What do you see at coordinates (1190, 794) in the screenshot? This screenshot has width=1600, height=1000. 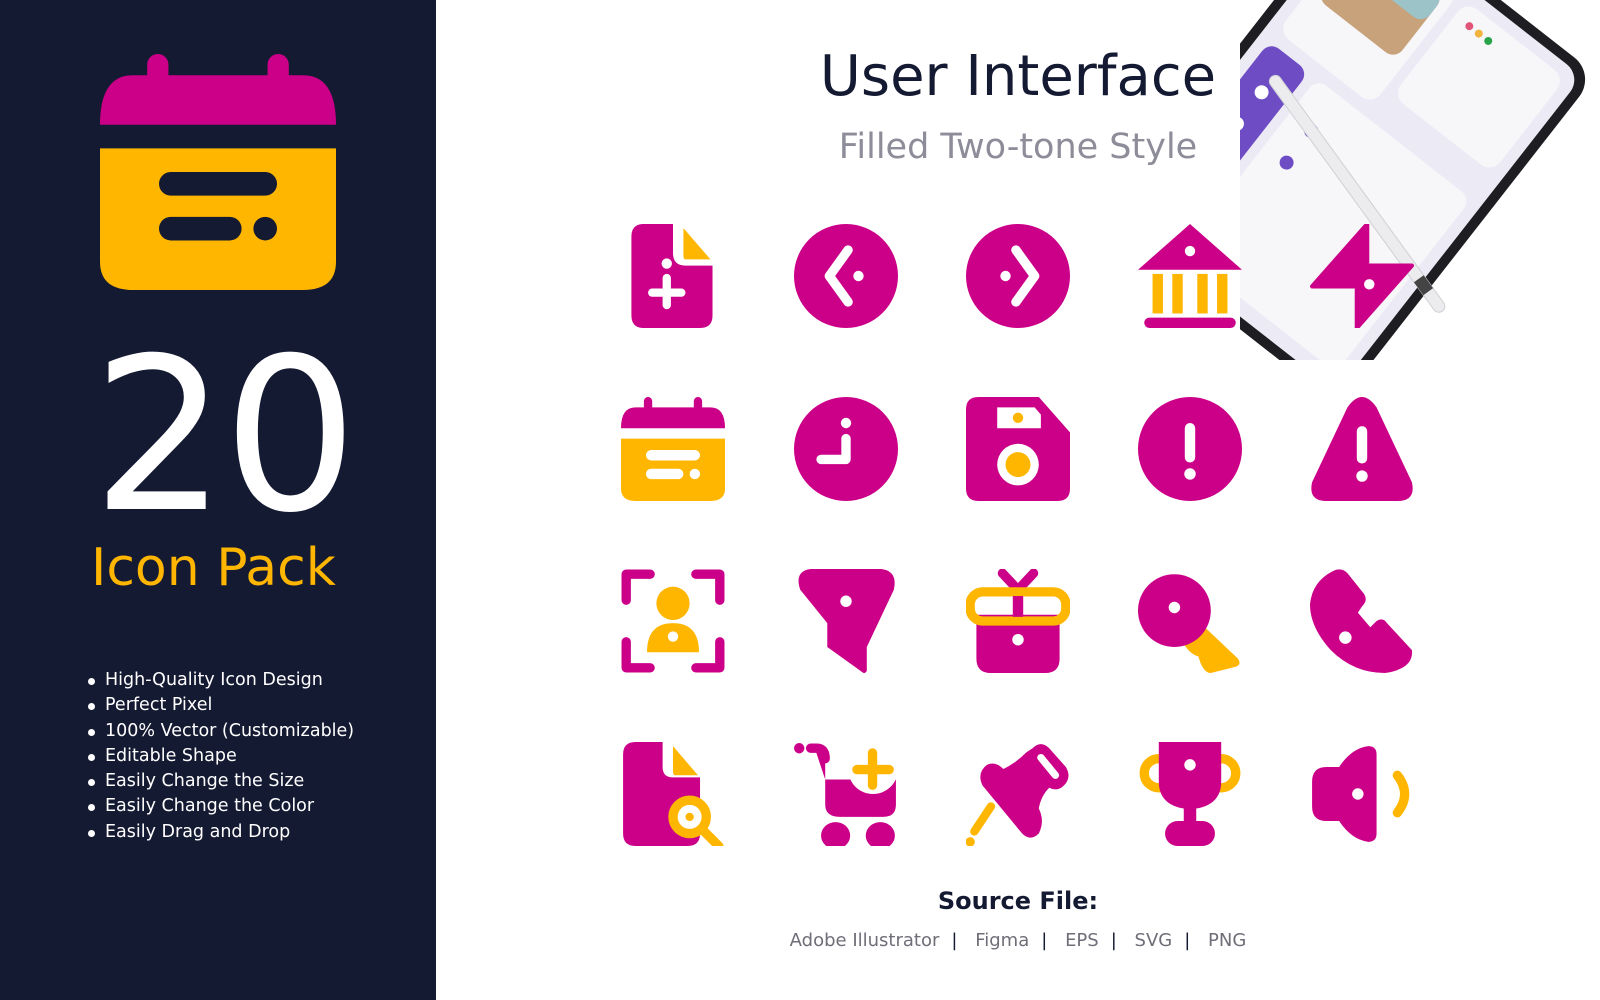 I see `trophy-icon` at bounding box center [1190, 794].